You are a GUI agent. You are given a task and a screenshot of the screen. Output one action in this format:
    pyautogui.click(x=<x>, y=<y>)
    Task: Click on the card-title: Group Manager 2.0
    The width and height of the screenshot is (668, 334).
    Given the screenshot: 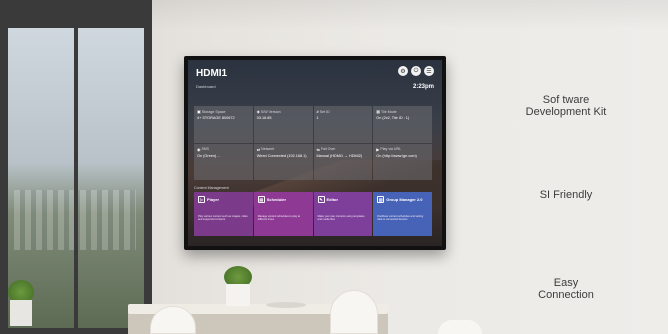 What is the action you would take?
    pyautogui.click(x=404, y=199)
    